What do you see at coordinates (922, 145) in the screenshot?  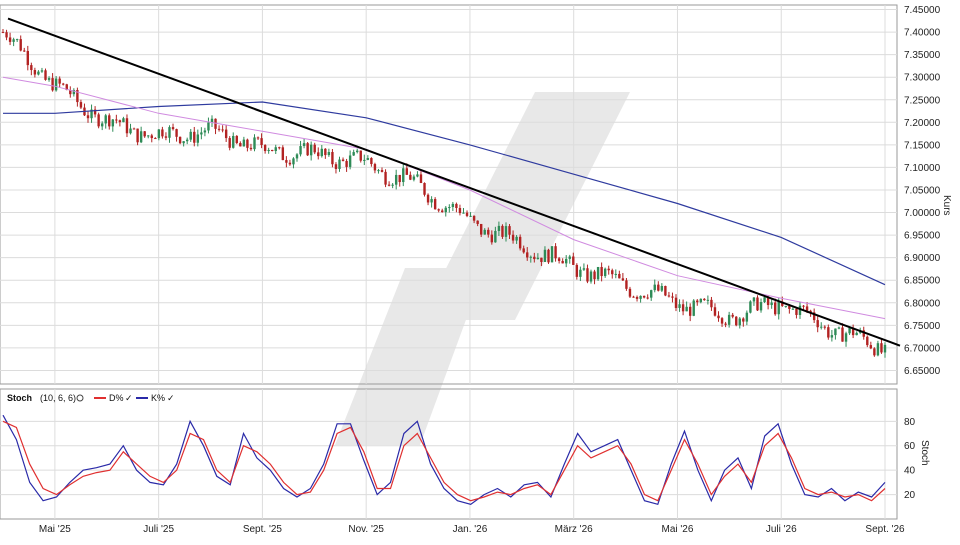 I see `price-y-tick: 7.15000` at bounding box center [922, 145].